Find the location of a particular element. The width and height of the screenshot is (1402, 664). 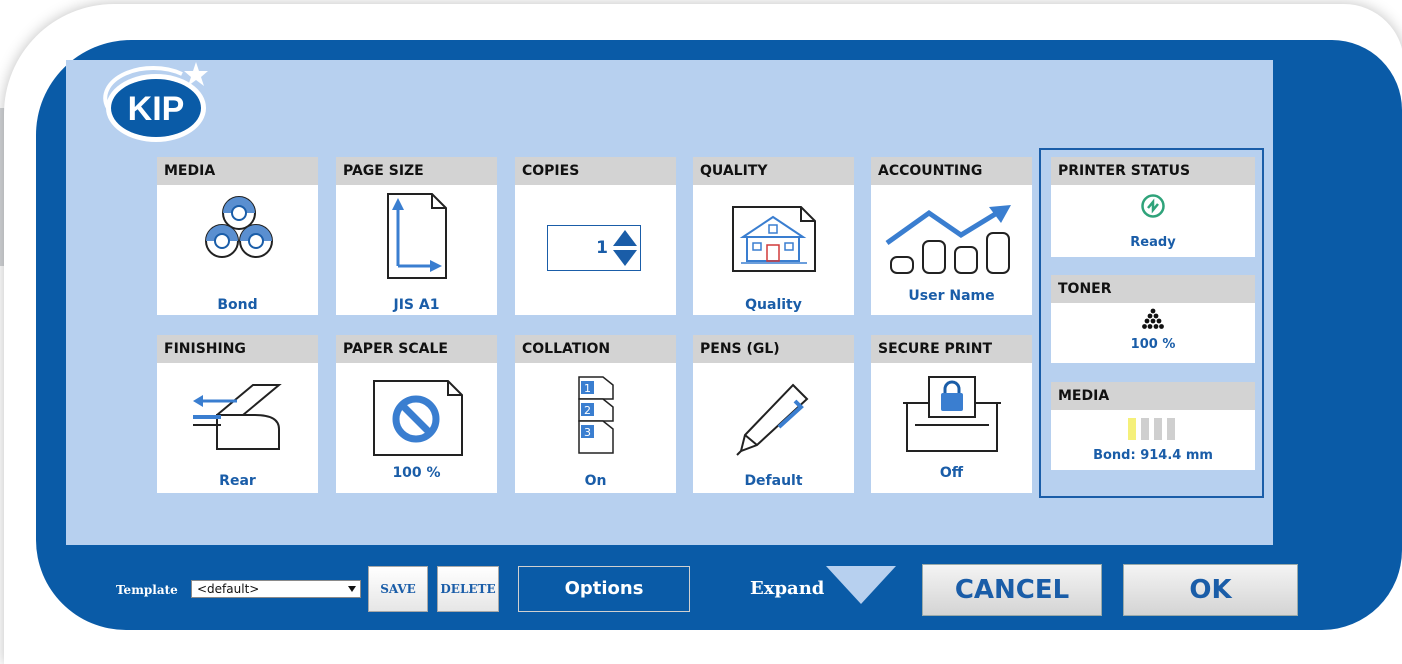

kip-logo: KIP is located at coordinates (155, 102).